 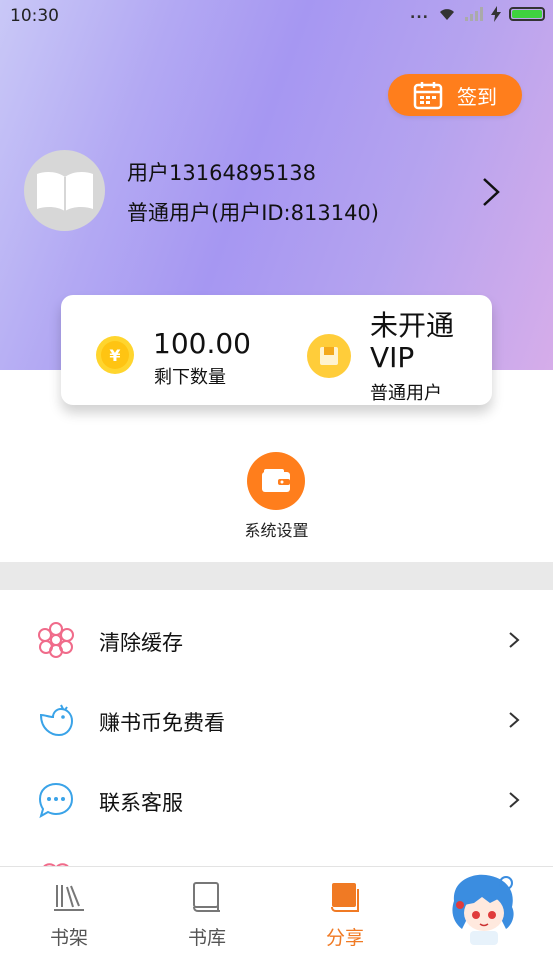 What do you see at coordinates (56, 720) in the screenshot?
I see `bird-icon` at bounding box center [56, 720].